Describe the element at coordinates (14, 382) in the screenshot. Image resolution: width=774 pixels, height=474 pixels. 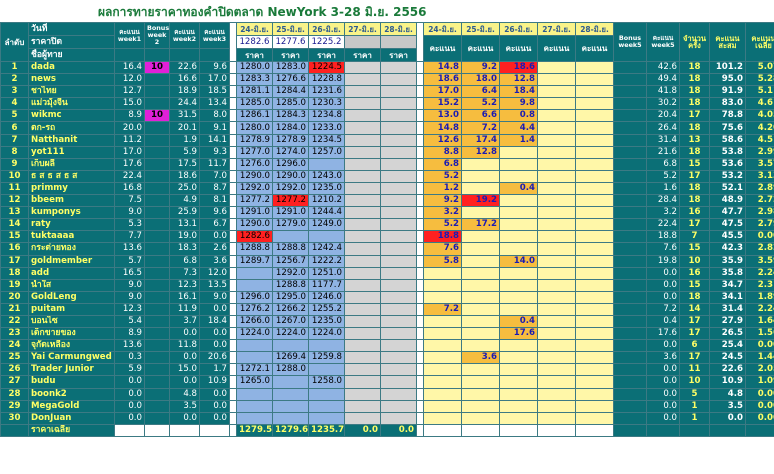
I see `row-number: 27` at that location.